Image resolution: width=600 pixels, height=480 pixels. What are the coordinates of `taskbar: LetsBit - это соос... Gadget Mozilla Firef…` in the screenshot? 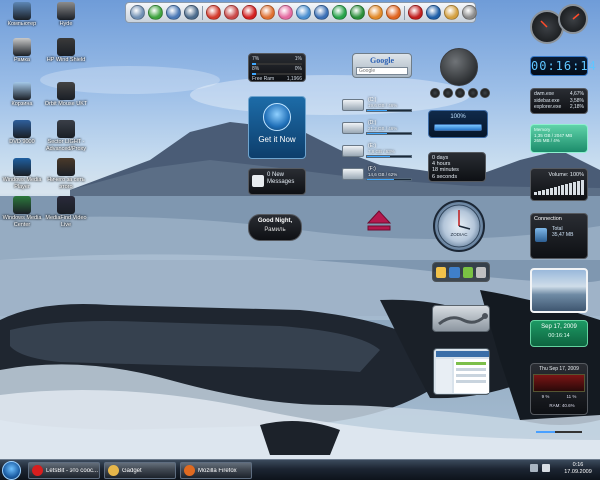 It's located at (300, 469).